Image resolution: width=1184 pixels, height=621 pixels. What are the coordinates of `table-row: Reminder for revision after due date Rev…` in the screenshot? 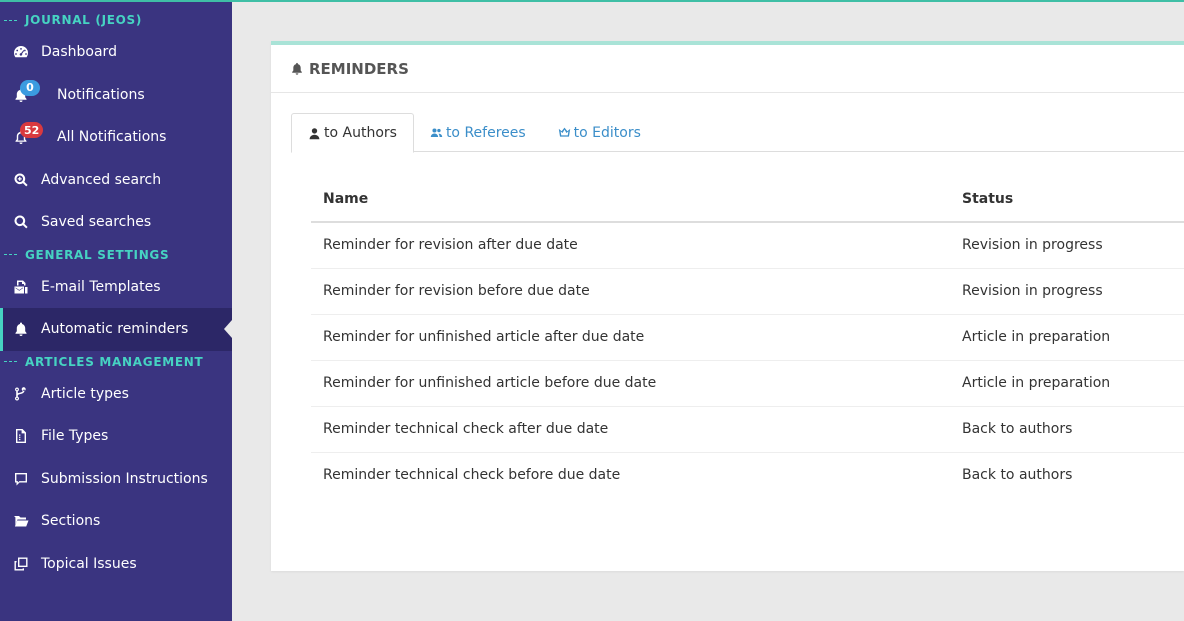 It's located at (747, 245).